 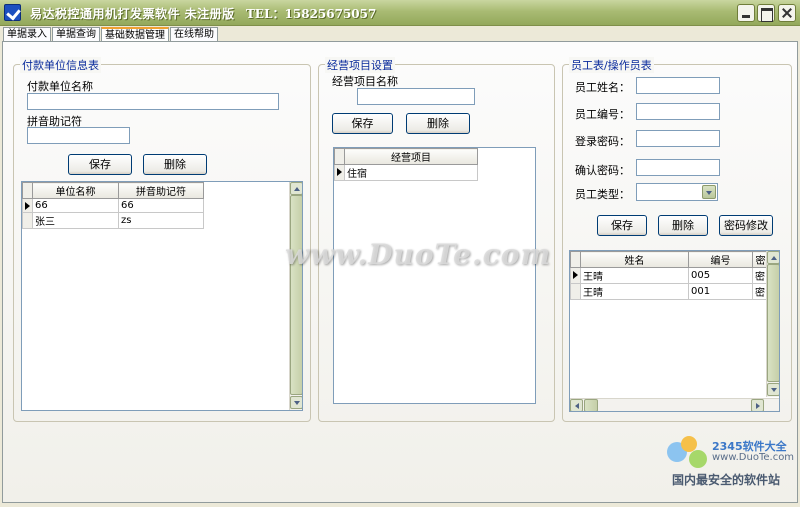 What do you see at coordinates (360, 65) in the screenshot?
I see `business-group-title: 经营项目设置` at bounding box center [360, 65].